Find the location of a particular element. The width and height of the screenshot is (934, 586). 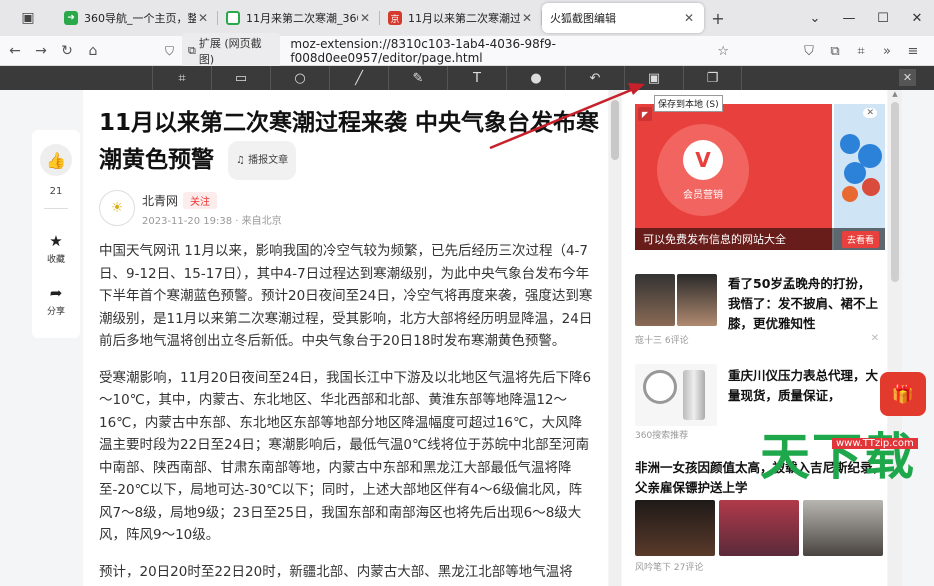

text-tool-button: T is located at coordinates (476, 78).